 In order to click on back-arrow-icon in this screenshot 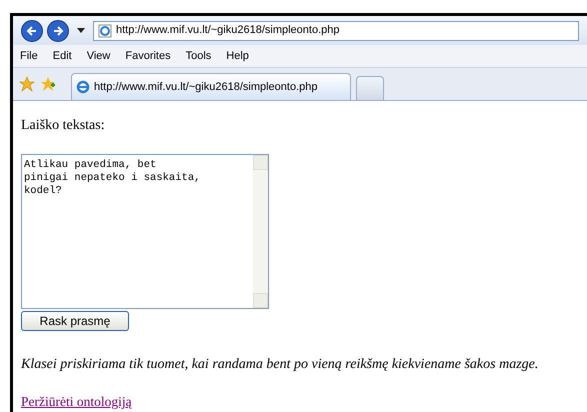, I will do `click(32, 30)`.